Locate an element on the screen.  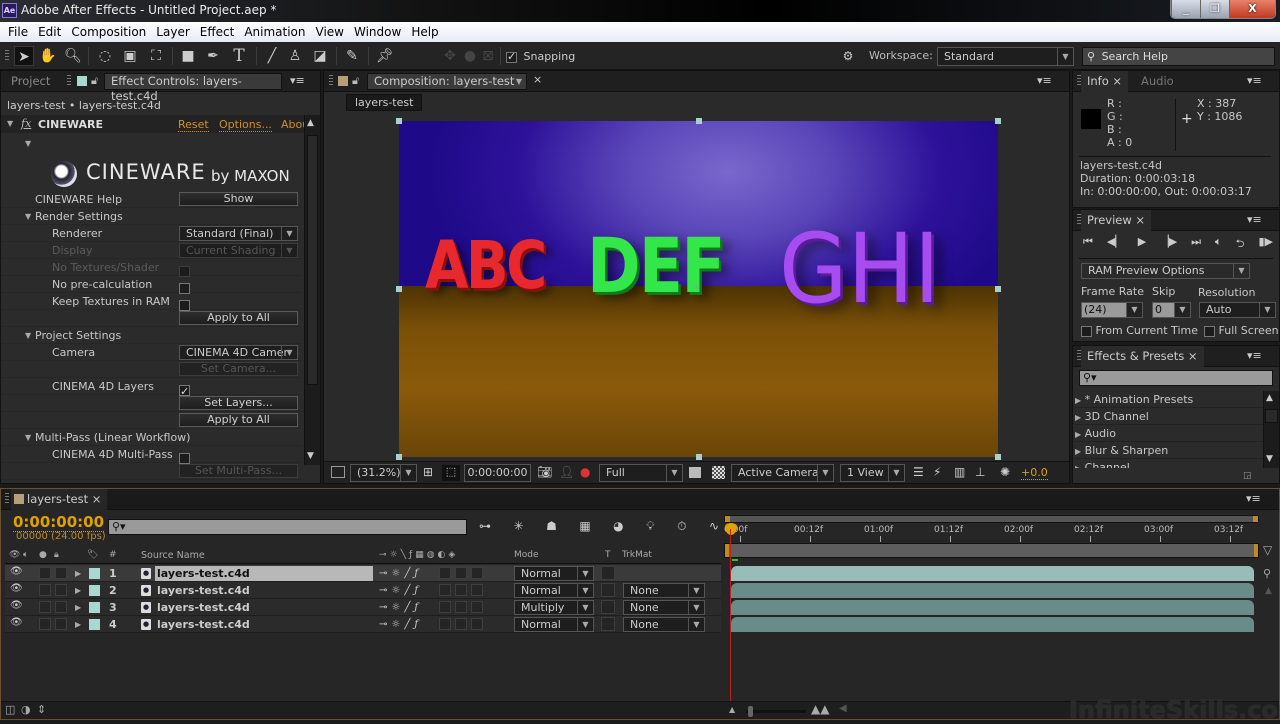
comp-mini-flowchart-icon: ⊶ is located at coordinates (485, 526).